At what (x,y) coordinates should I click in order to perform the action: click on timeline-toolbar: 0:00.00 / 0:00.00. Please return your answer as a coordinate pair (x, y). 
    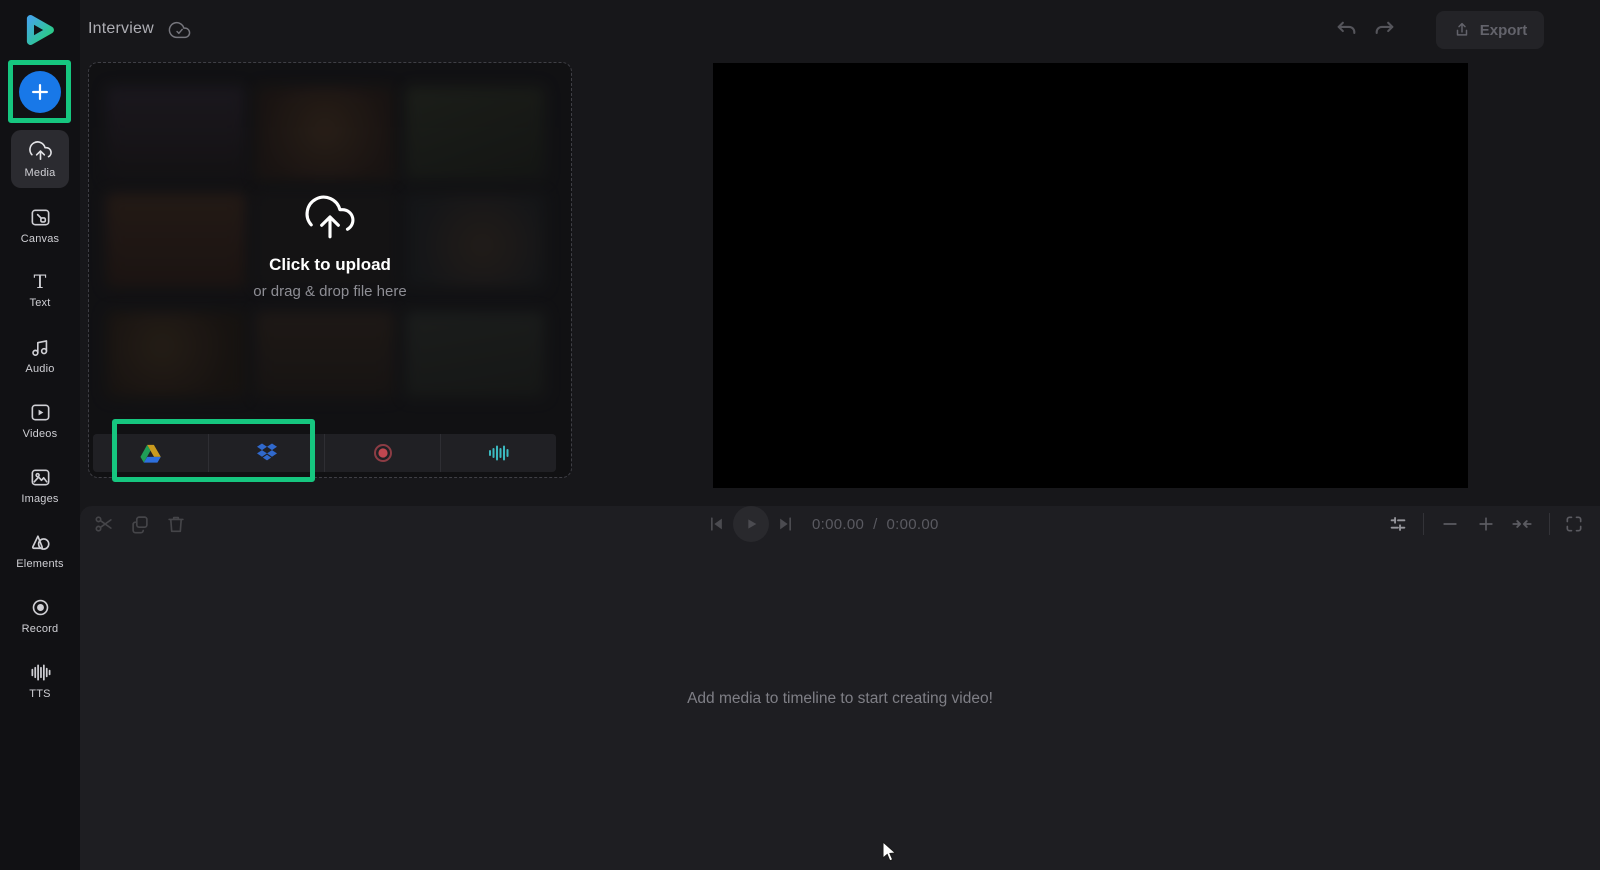
    Looking at the image, I should click on (840, 524).